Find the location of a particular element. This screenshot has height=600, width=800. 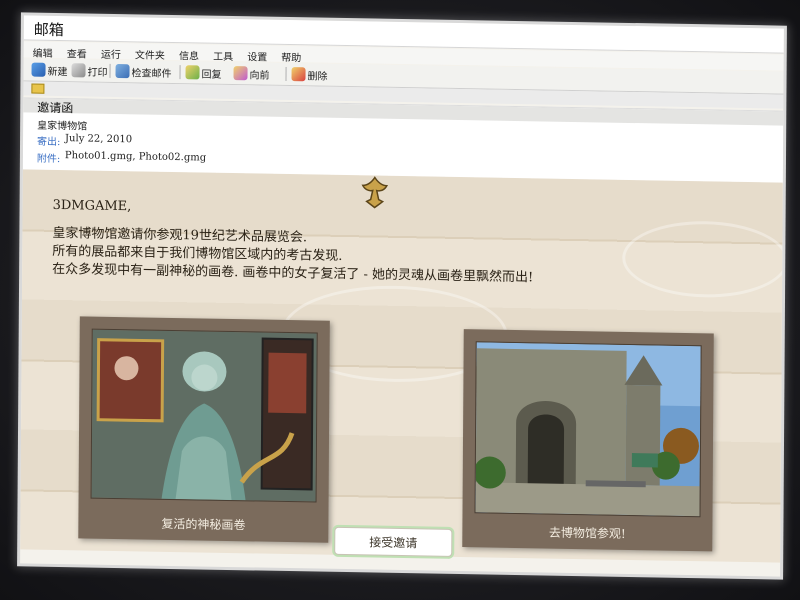

photo-card-museum: 去博物馆参观! is located at coordinates (588, 440).